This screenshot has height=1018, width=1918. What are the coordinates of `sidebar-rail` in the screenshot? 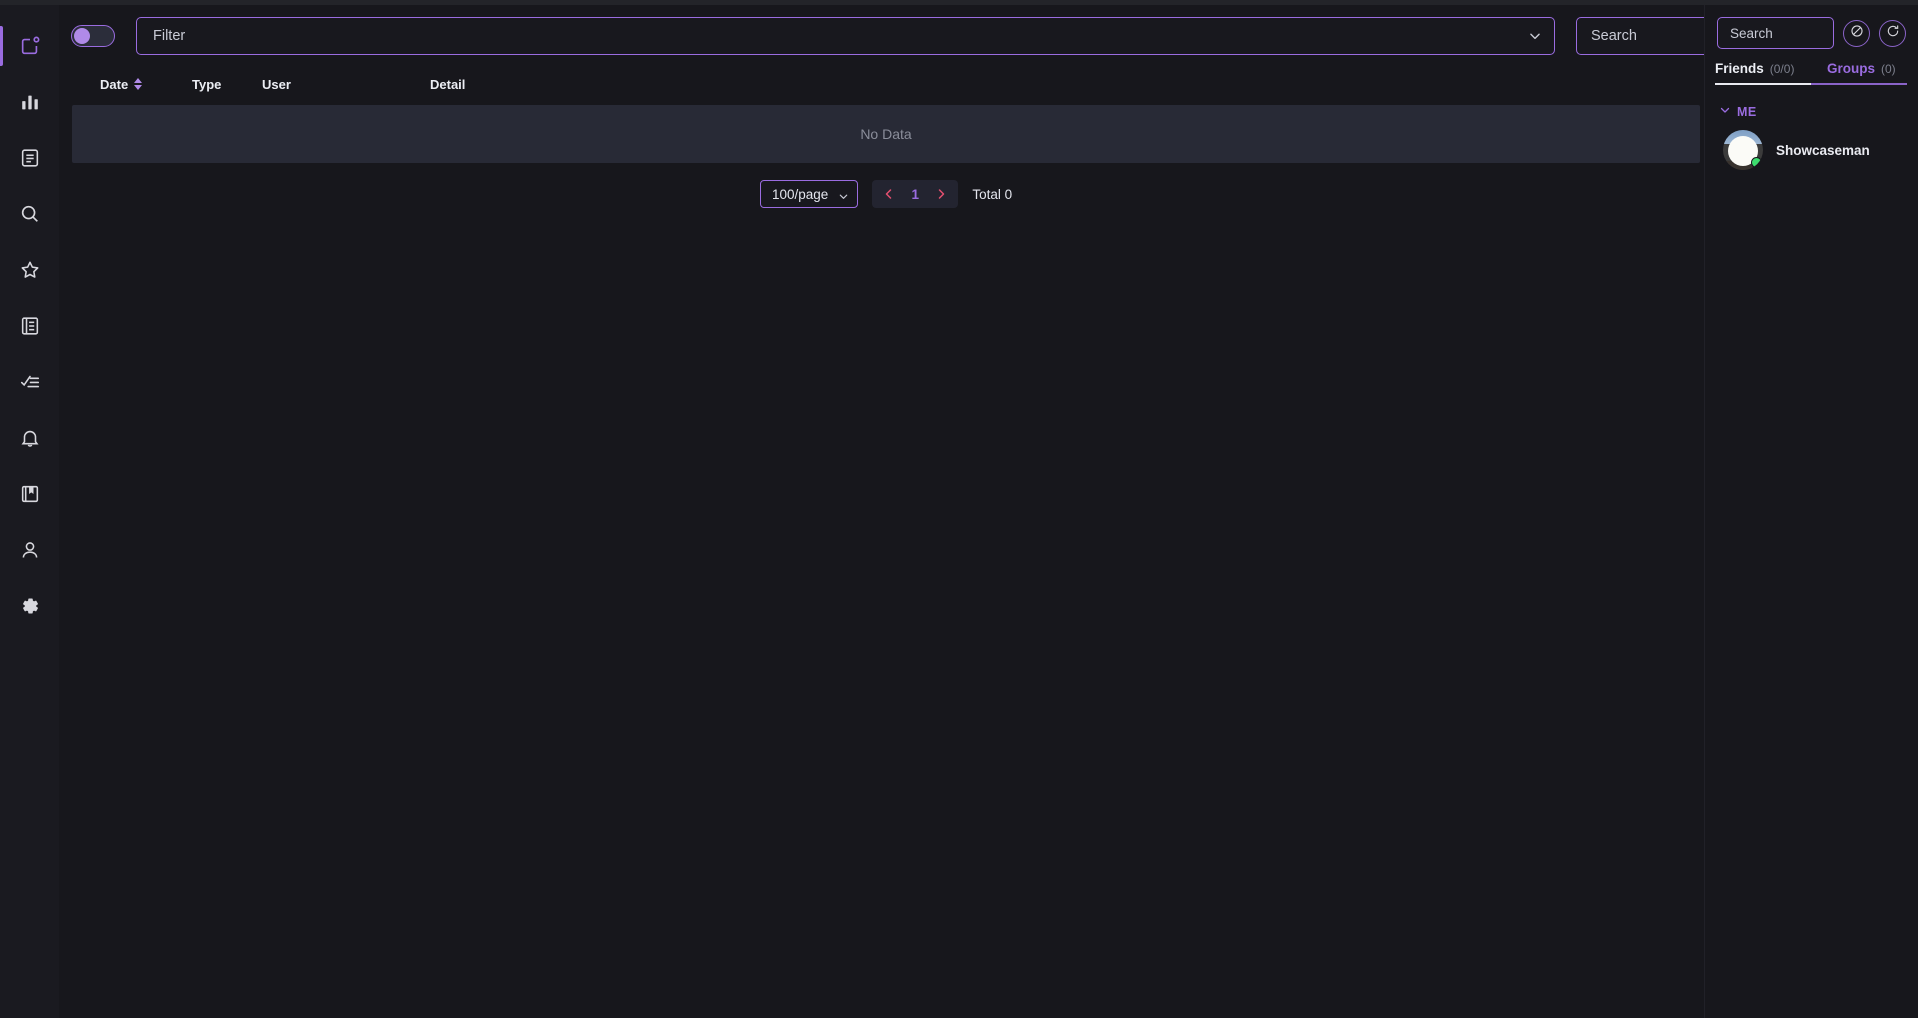 It's located at (29, 511).